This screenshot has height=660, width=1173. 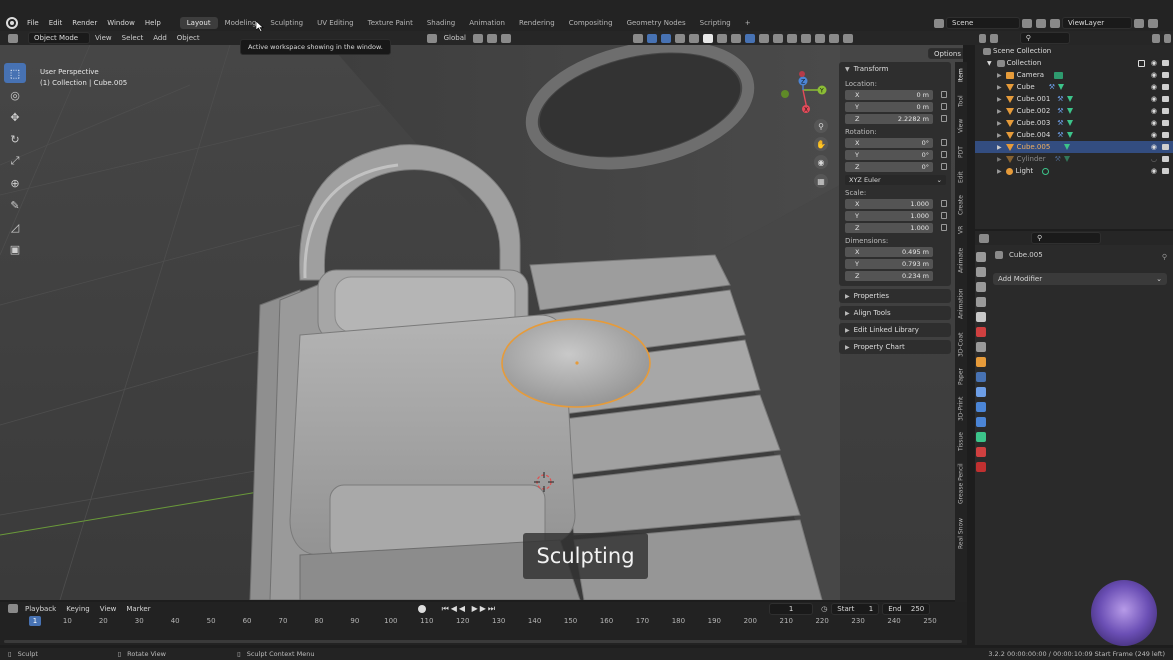 What do you see at coordinates (802, 74) in the screenshot?
I see `gizmo-neg-x-handle` at bounding box center [802, 74].